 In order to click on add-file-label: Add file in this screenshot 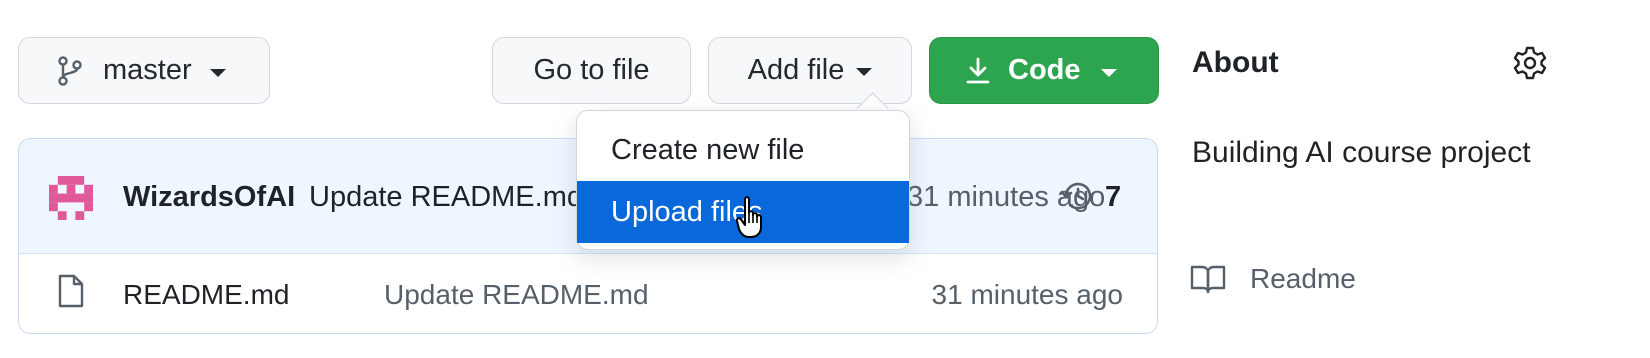, I will do `click(796, 70)`.